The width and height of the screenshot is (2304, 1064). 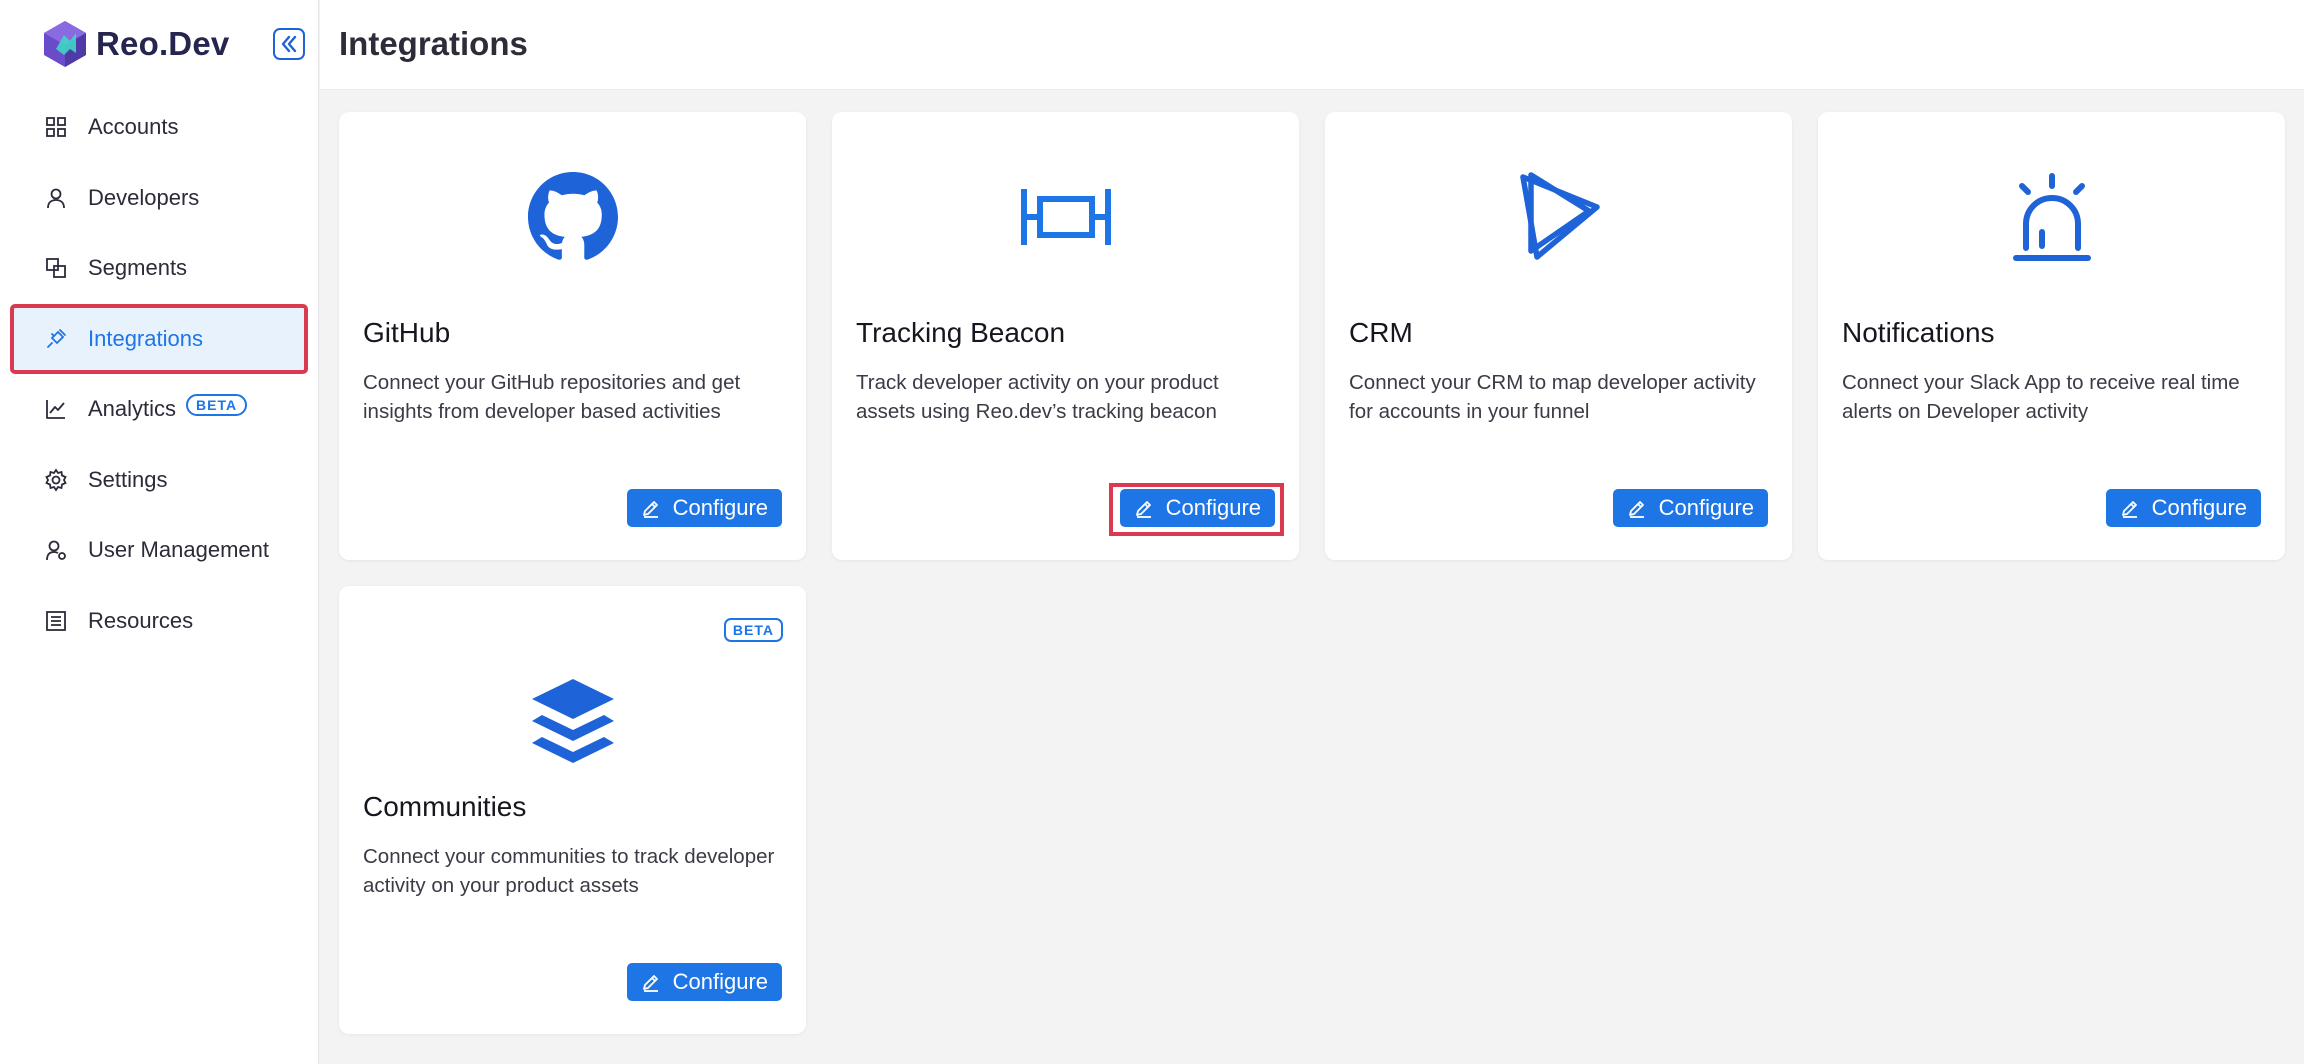 I want to click on user-manage-icon, so click(x=56, y=550).